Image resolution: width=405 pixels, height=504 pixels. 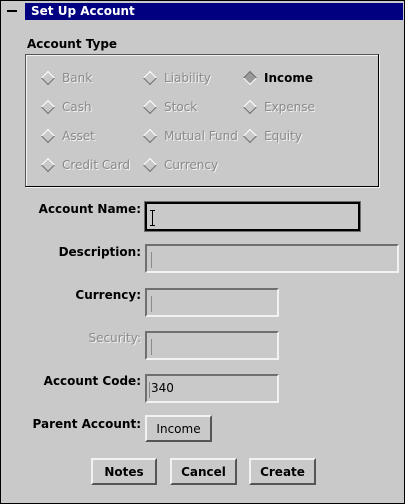 I want to click on radio-equity: Equity, so click(x=272, y=136).